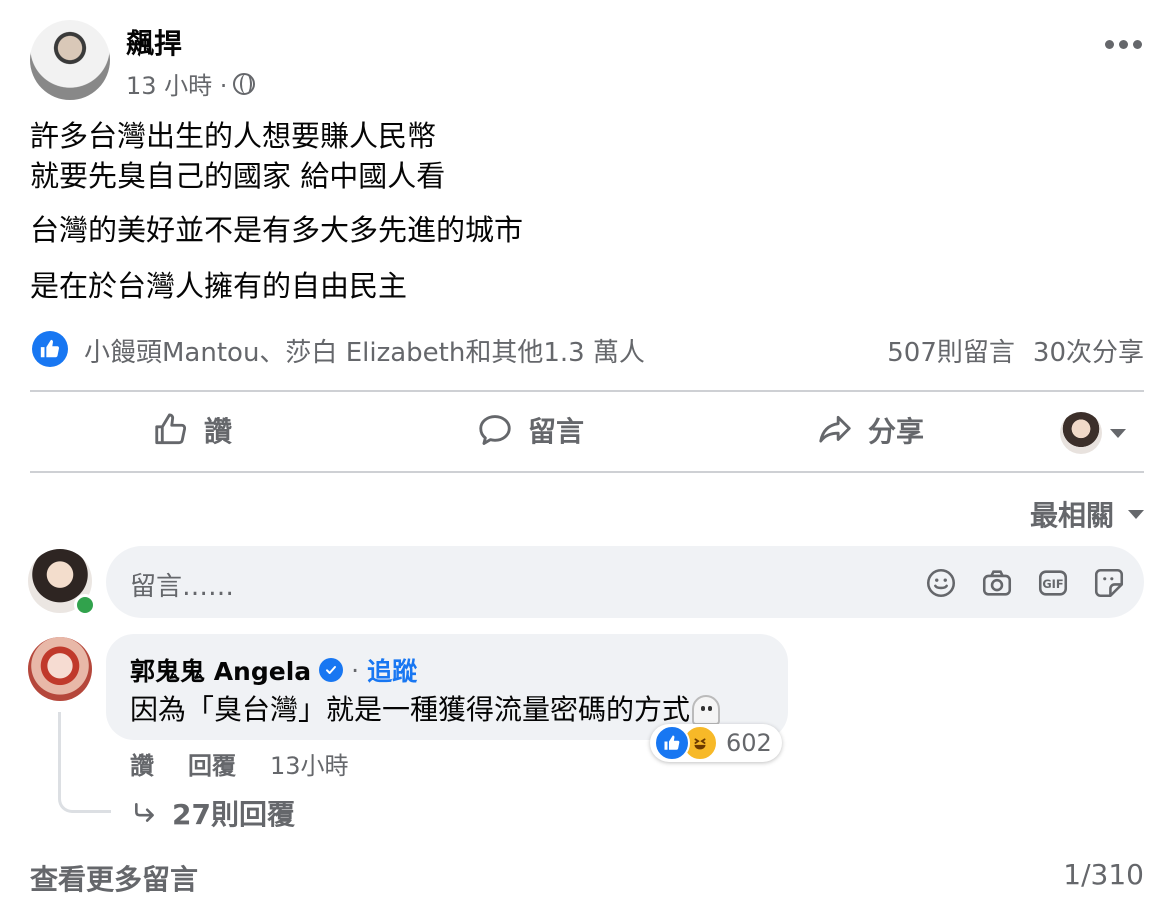 Image resolution: width=1176 pixels, height=910 pixels. What do you see at coordinates (1015, 350) in the screenshot?
I see `engagement-counts: 507則留言 30次分享` at bounding box center [1015, 350].